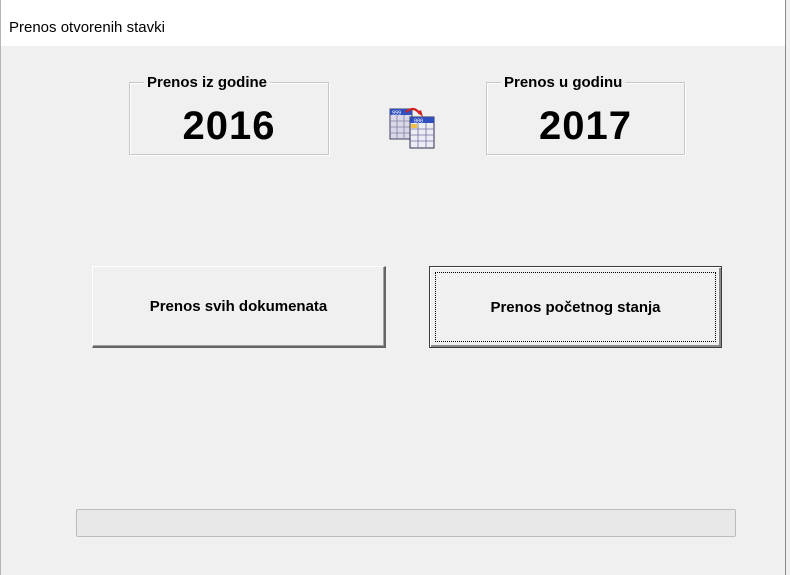  I want to click on from-year-value: 2016, so click(229, 126).